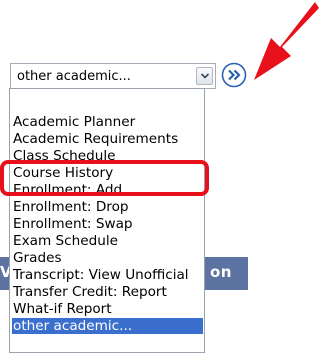  What do you see at coordinates (62, 309) in the screenshot?
I see `option-what-if-report: What-if Report` at bounding box center [62, 309].